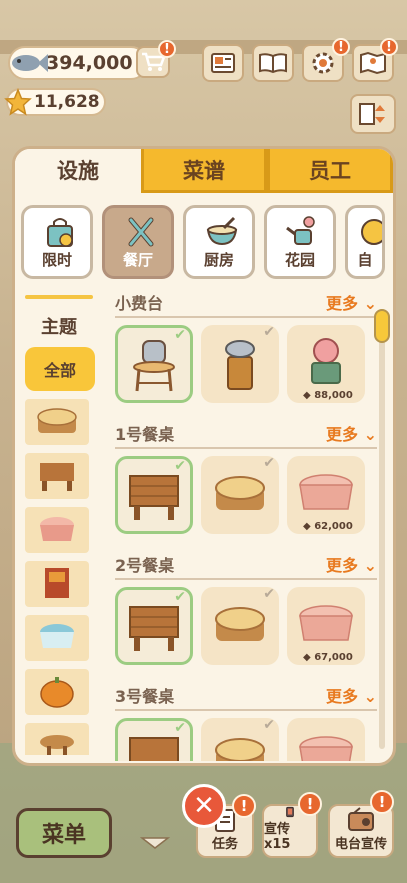  Describe the element at coordinates (382, 529) in the screenshot. I see `list-scrollbar` at that location.